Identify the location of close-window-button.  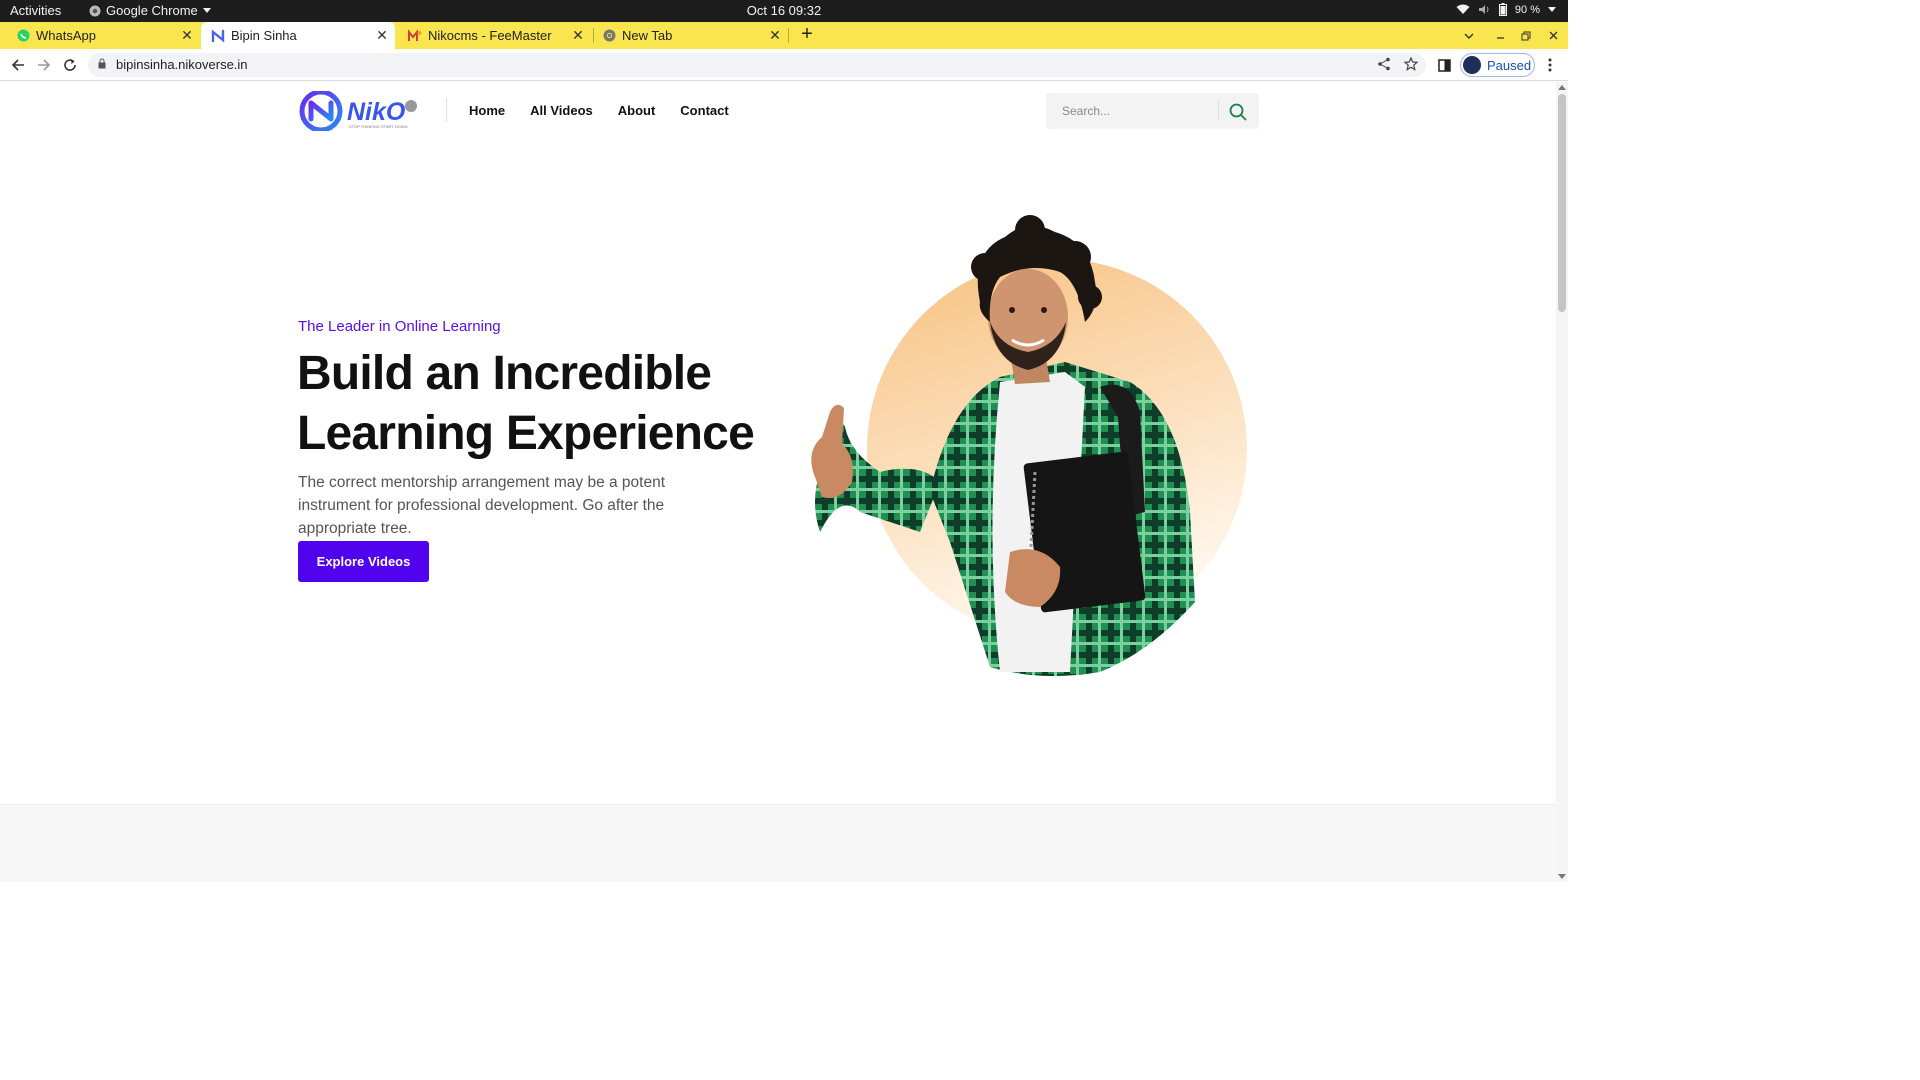
(1553, 35).